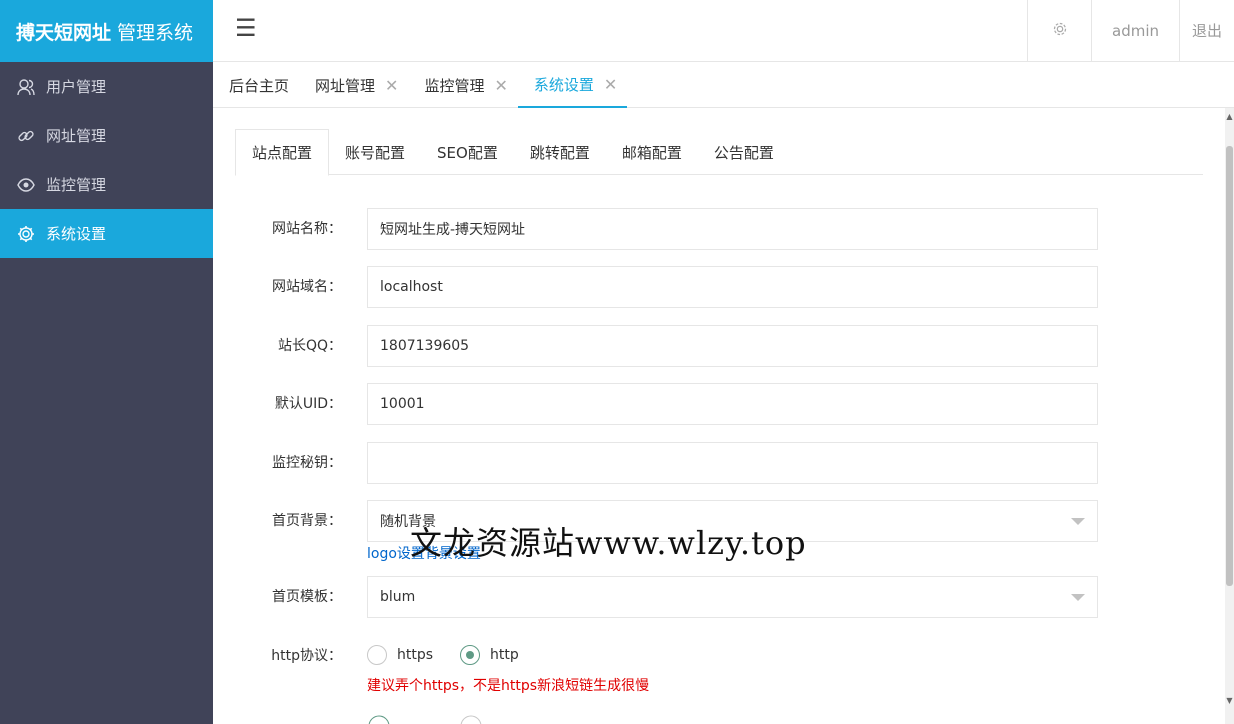  I want to click on brand-name: 搏天短网址, so click(64, 32).